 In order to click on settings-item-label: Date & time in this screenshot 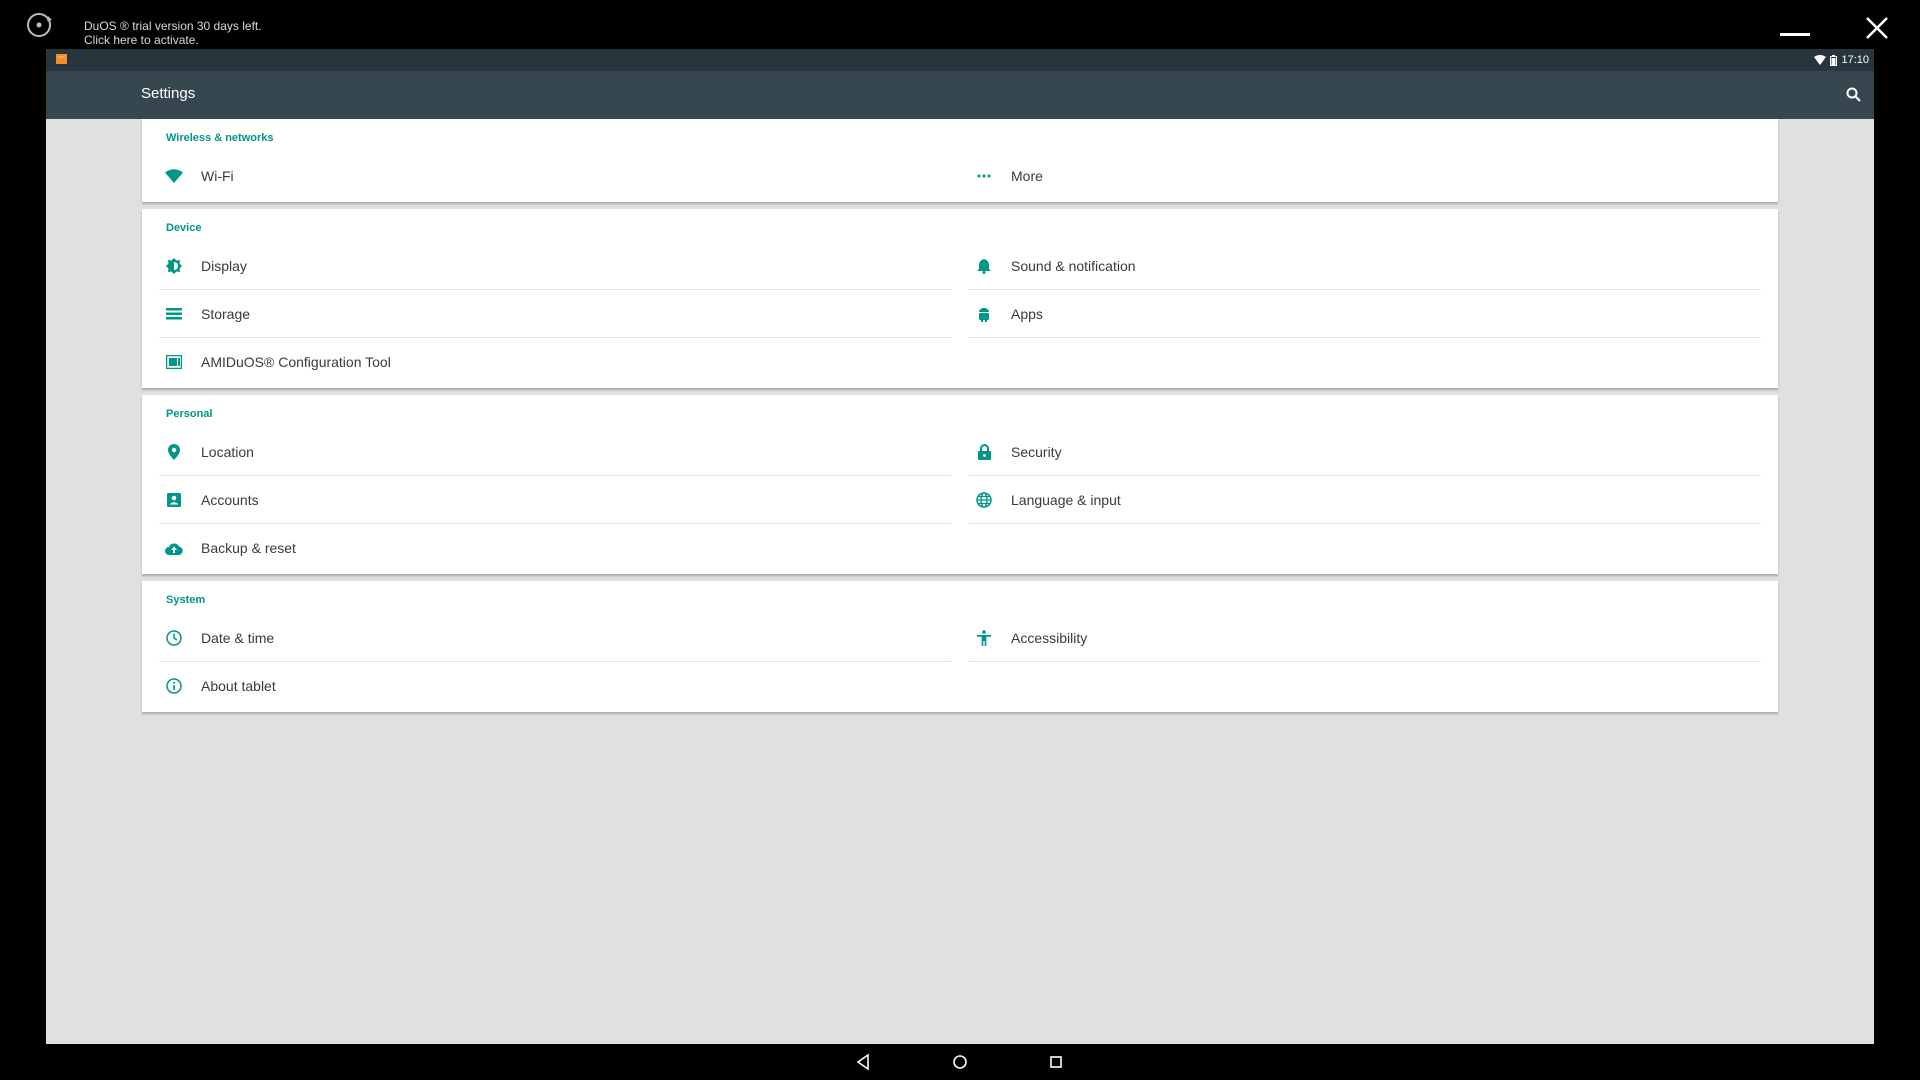, I will do `click(238, 638)`.